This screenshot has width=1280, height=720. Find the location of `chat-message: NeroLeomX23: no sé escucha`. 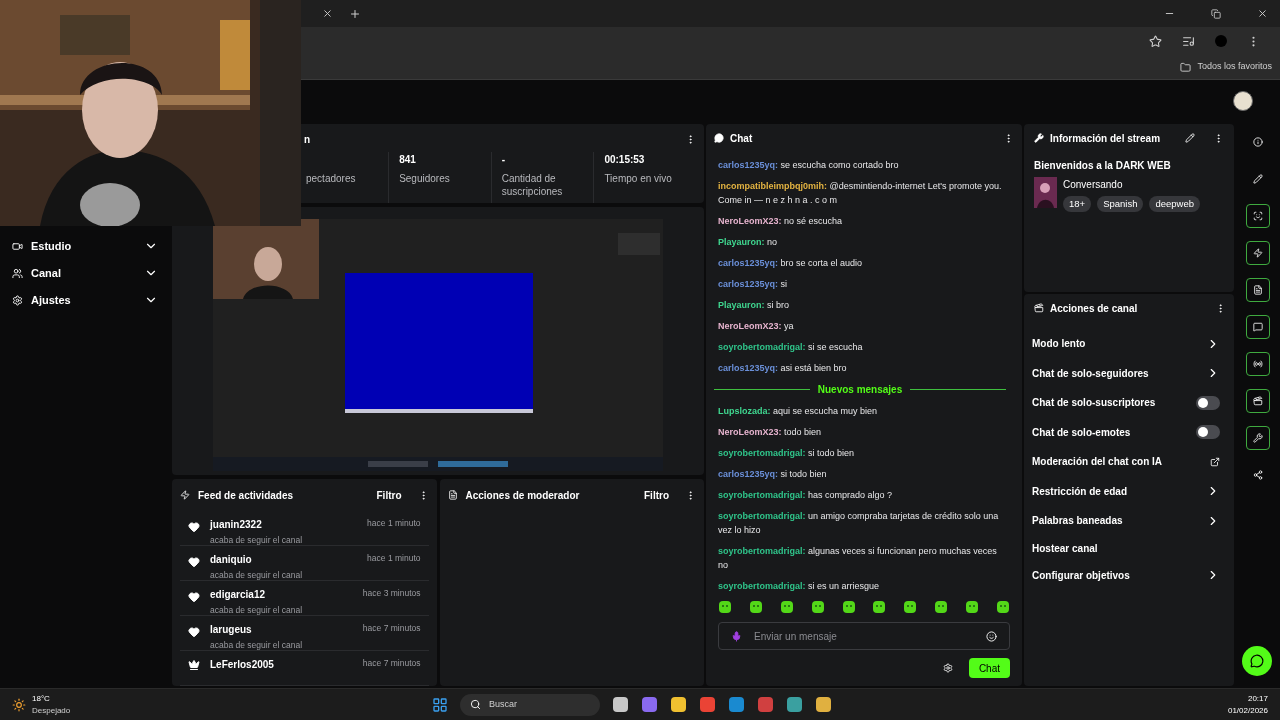

chat-message: NeroLeomX23: no sé escucha is located at coordinates (781, 221).